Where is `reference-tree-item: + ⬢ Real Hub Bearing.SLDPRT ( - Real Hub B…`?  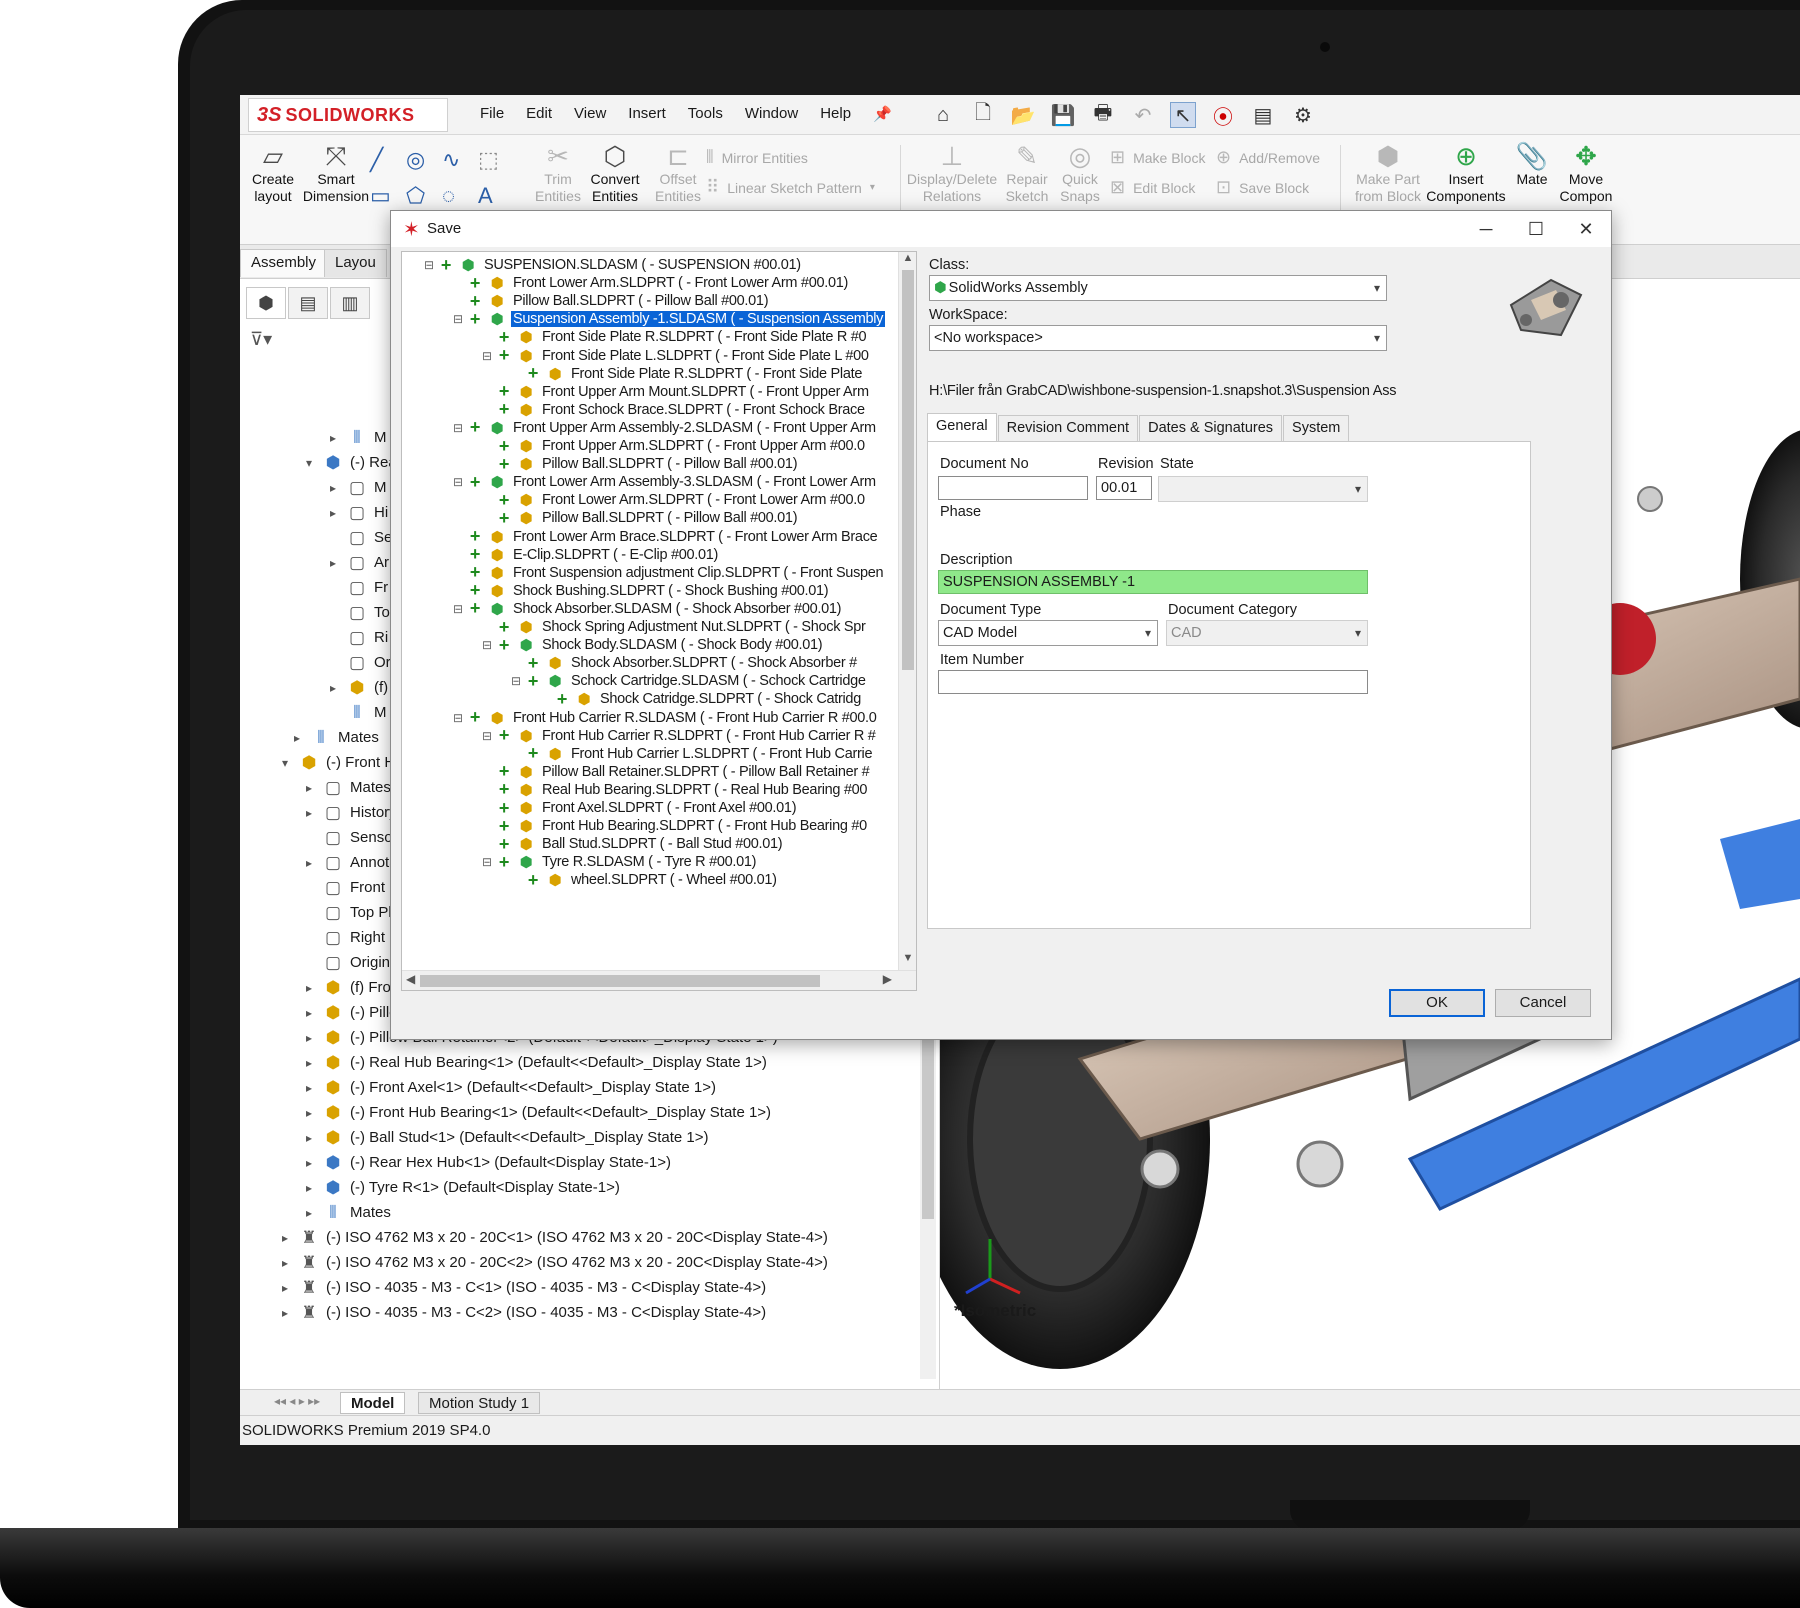
reference-tree-item: + ⬢ Real Hub Bearing.SLDPRT ( - Real Hub B… is located at coordinates (675, 789).